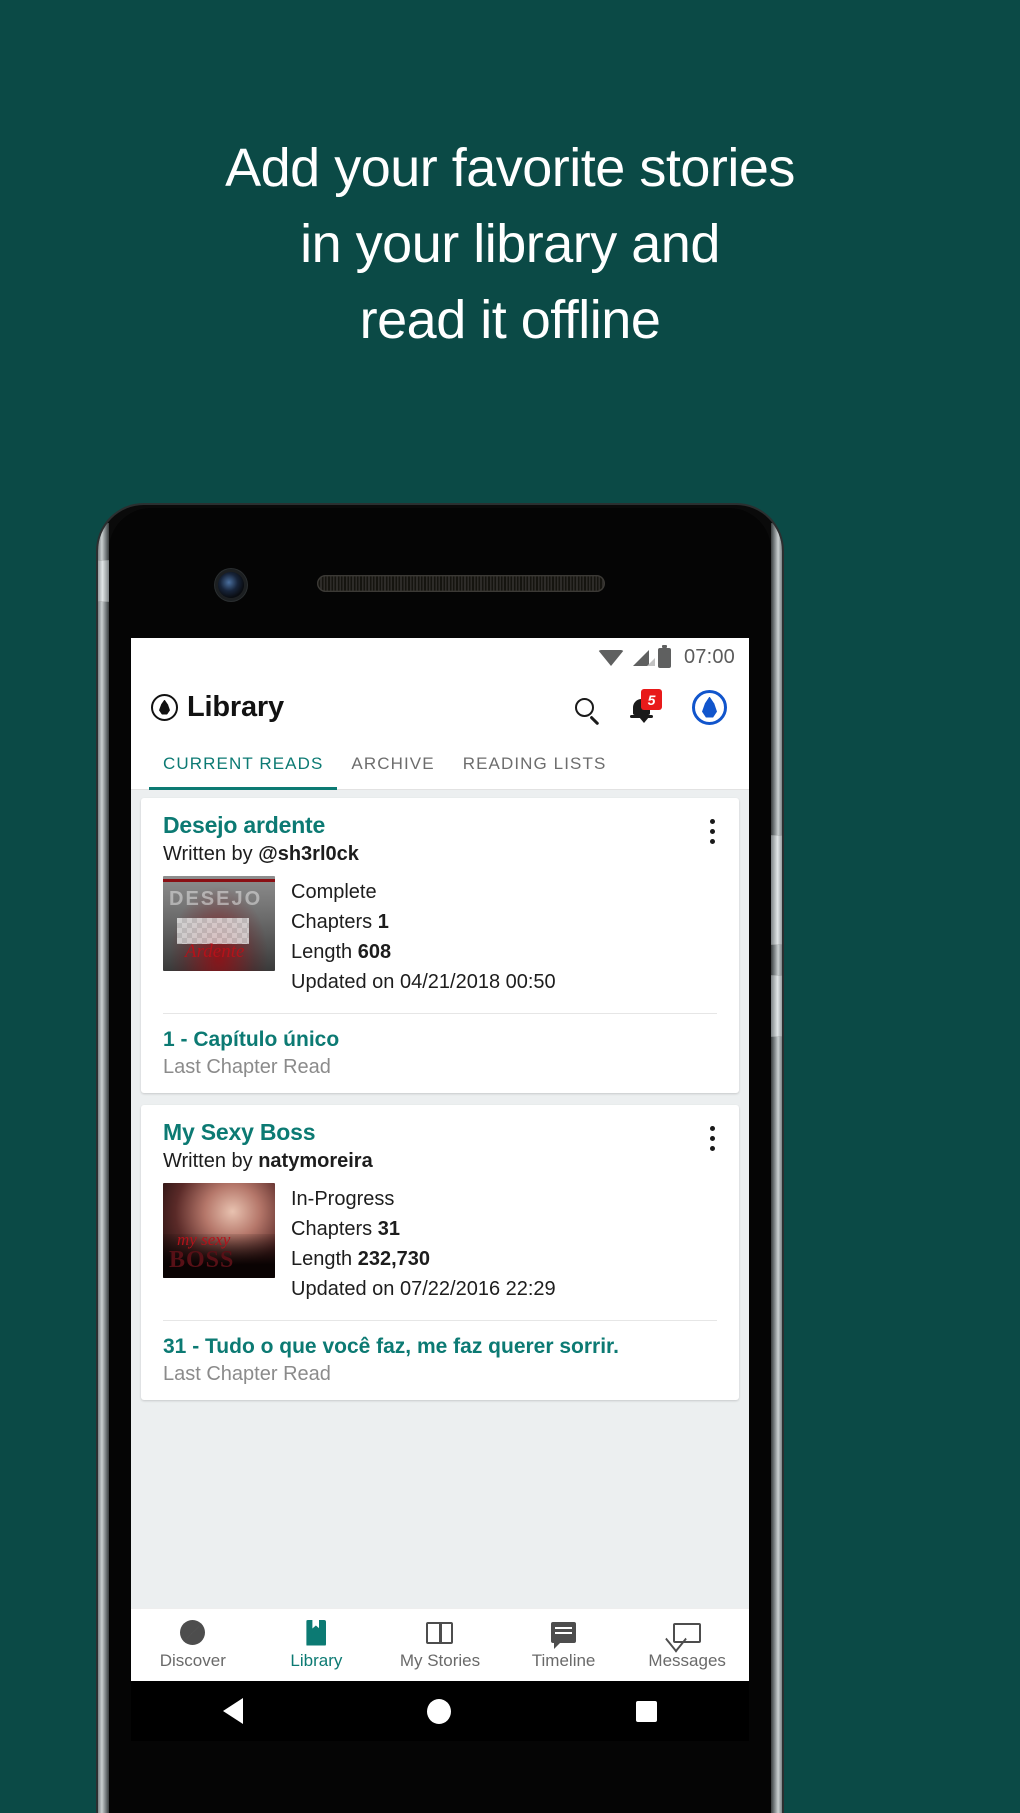  What do you see at coordinates (219, 923) in the screenshot?
I see `story-cover-image: DESEJO Ardente` at bounding box center [219, 923].